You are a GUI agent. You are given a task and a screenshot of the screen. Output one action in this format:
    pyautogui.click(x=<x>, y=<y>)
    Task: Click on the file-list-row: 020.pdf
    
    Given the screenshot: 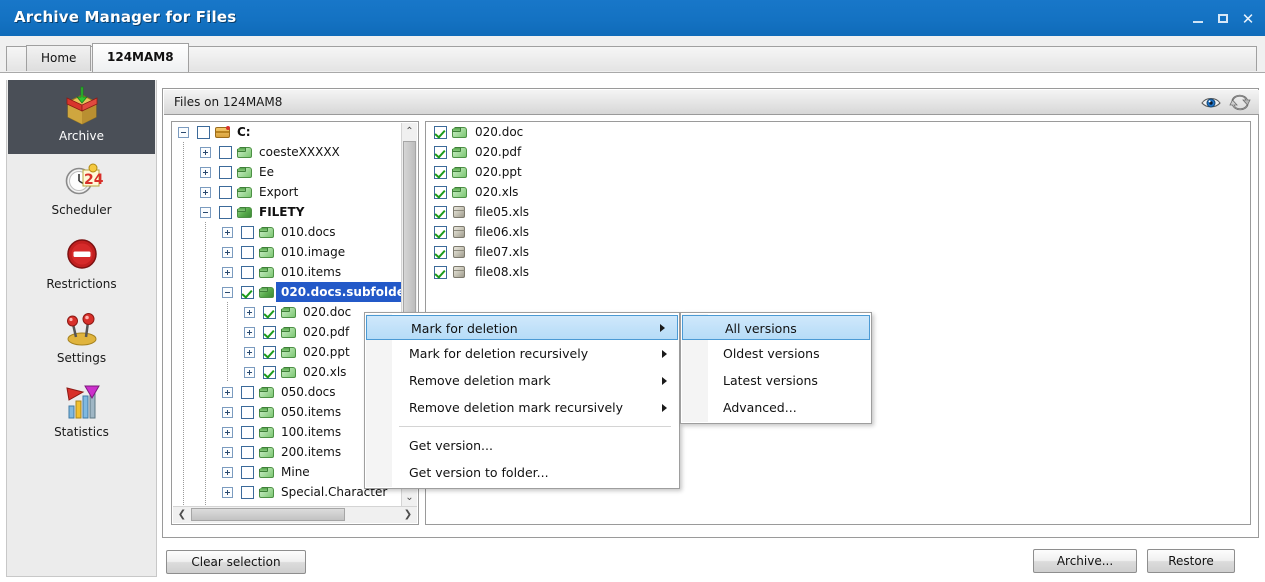 What is the action you would take?
    pyautogui.click(x=838, y=152)
    